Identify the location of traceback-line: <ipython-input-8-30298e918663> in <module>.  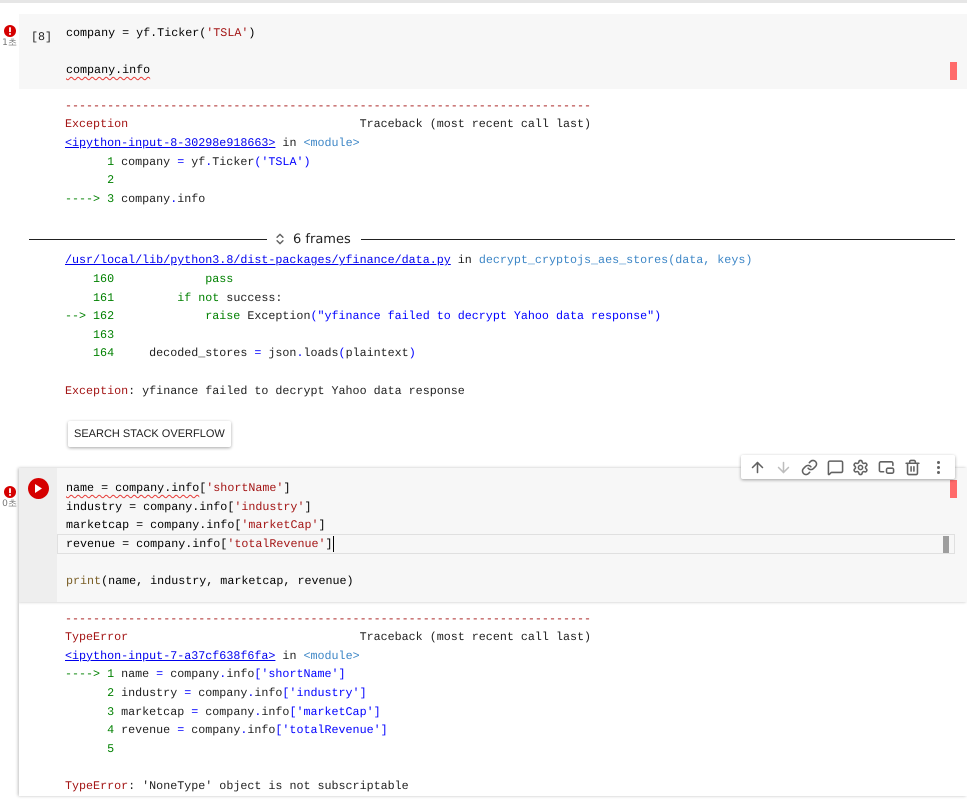
(212, 143).